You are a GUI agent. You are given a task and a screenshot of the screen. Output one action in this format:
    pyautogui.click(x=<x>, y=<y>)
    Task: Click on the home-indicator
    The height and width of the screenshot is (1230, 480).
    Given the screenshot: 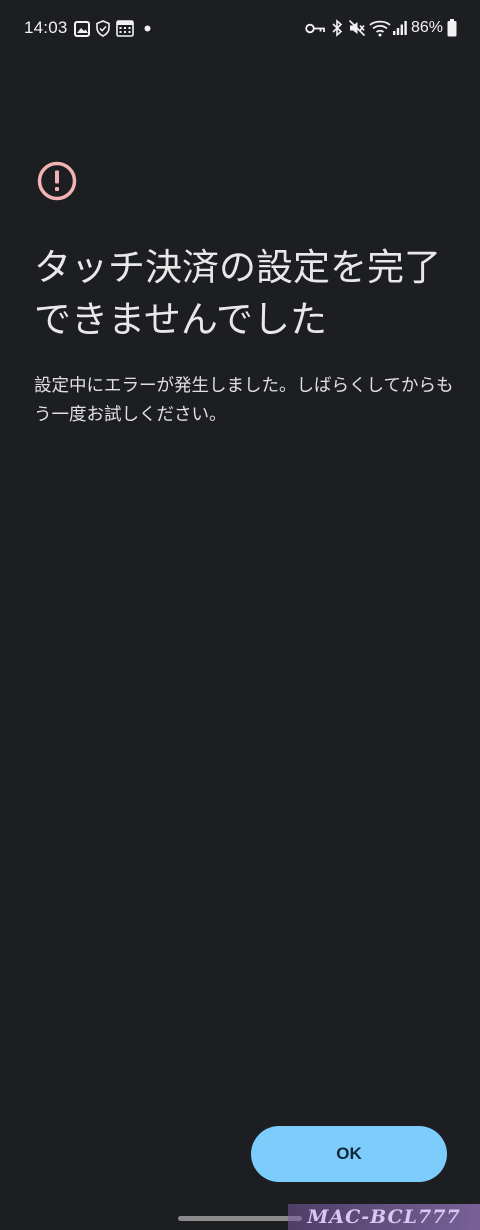 What is the action you would take?
    pyautogui.click(x=240, y=1218)
    